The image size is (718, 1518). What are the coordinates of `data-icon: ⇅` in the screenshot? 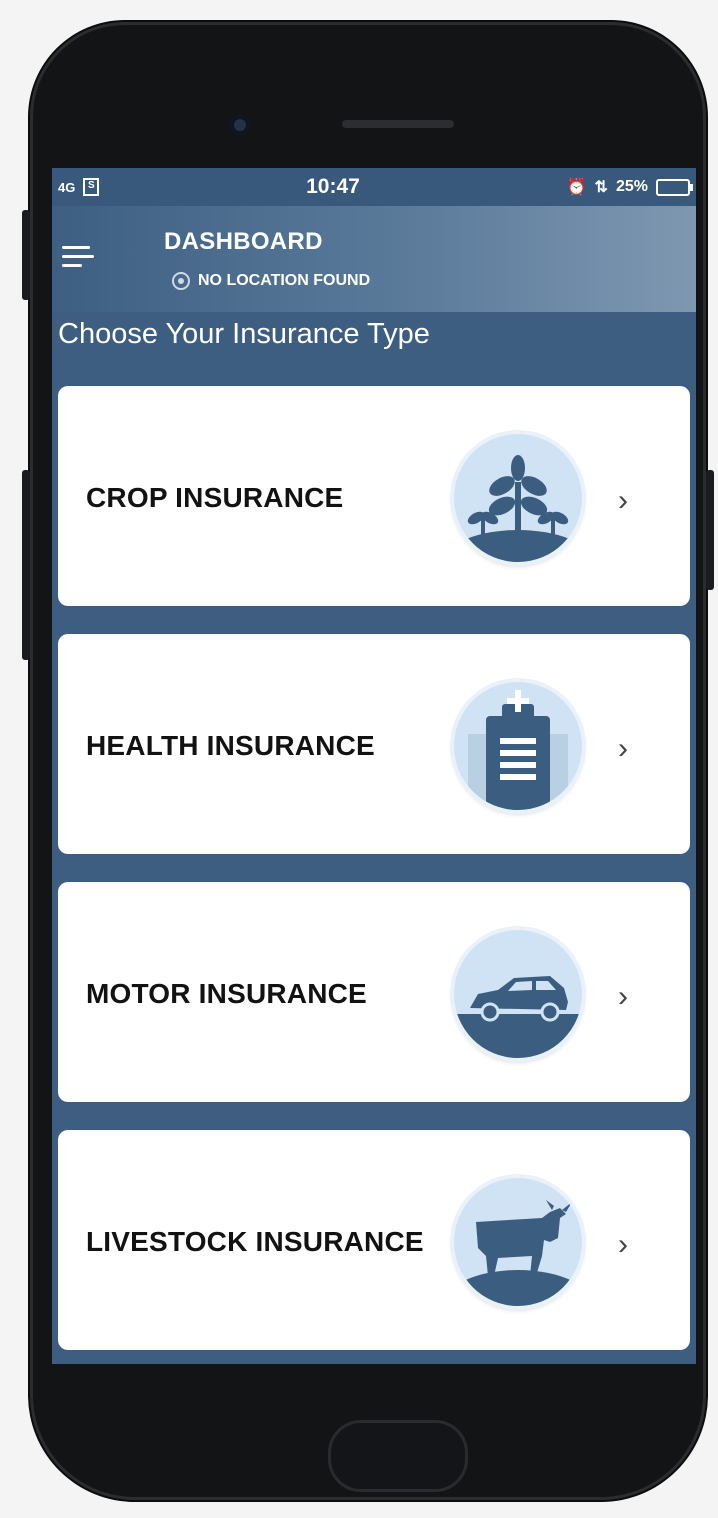 It's located at (601, 187).